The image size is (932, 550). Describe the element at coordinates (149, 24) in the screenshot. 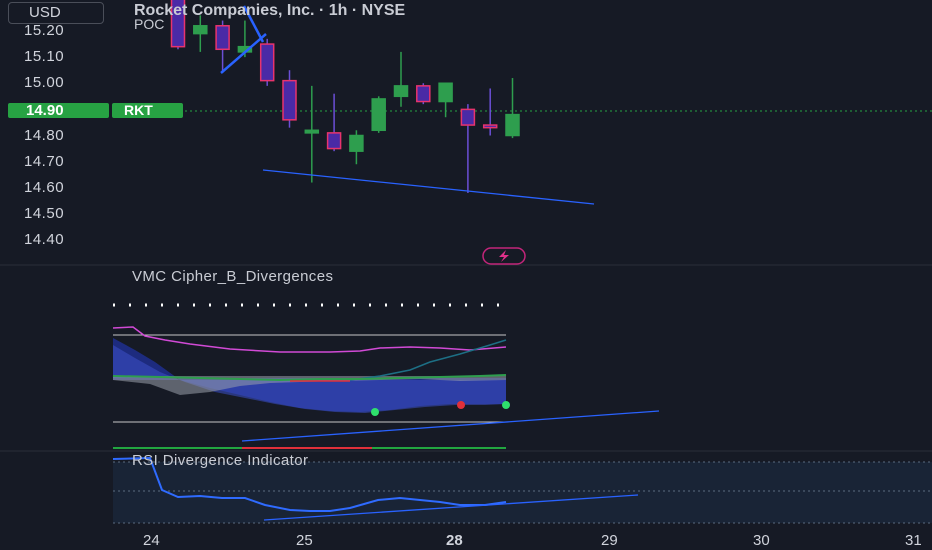

I see `poc-label: POC` at that location.